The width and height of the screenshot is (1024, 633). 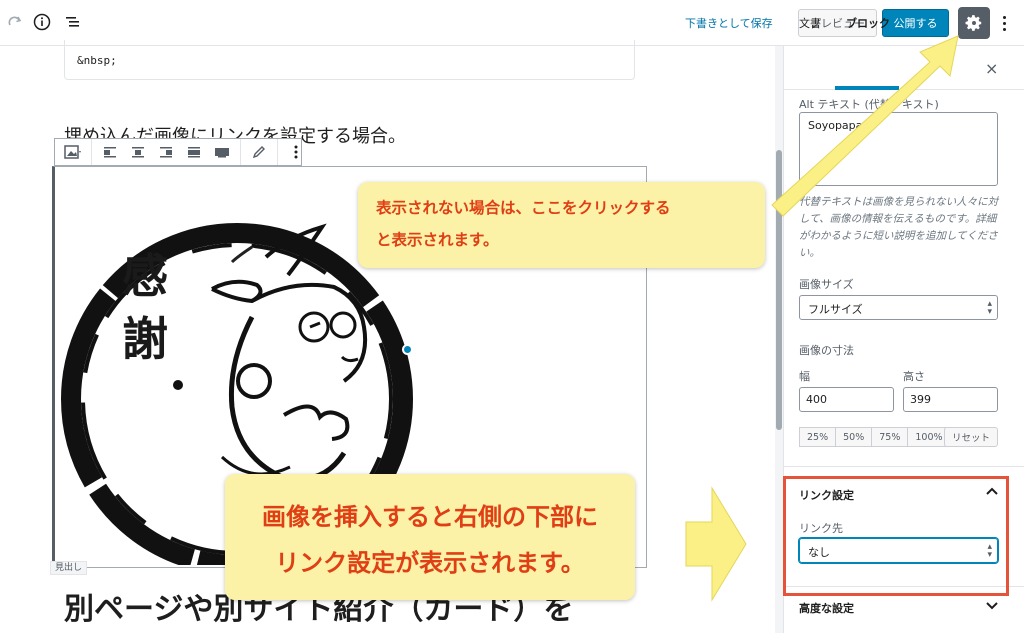 What do you see at coordinates (523, 208) in the screenshot?
I see `callout-top-line1: 表示されない場合は、ここをクリックする` at bounding box center [523, 208].